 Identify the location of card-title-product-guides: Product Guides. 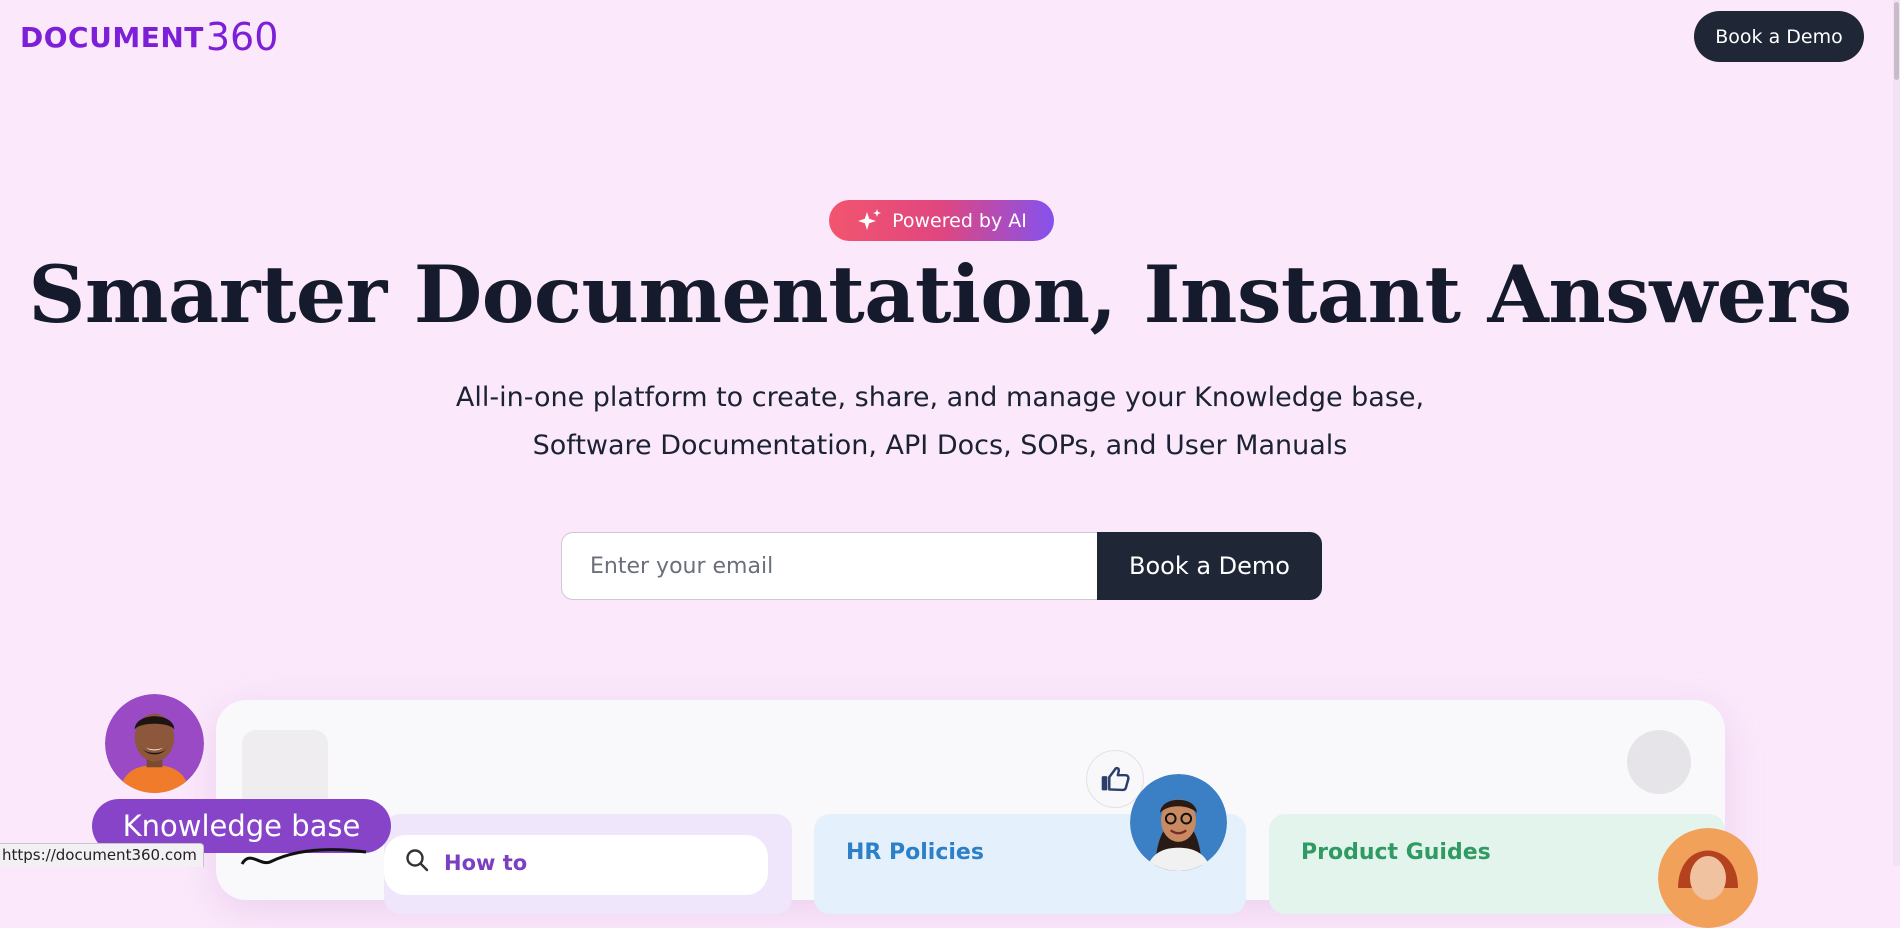
(1396, 852).